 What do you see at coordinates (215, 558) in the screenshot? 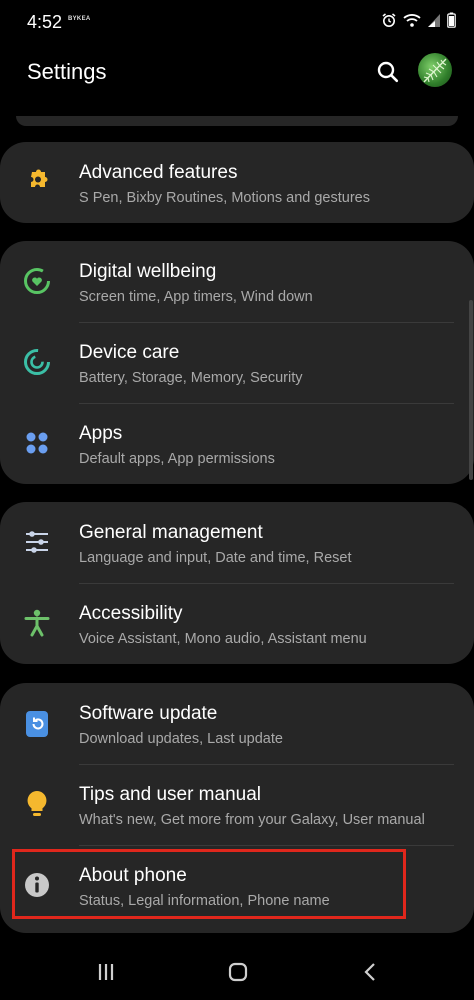
I see `settings-item-subtitle: Language and input, Date and time, Reset` at bounding box center [215, 558].